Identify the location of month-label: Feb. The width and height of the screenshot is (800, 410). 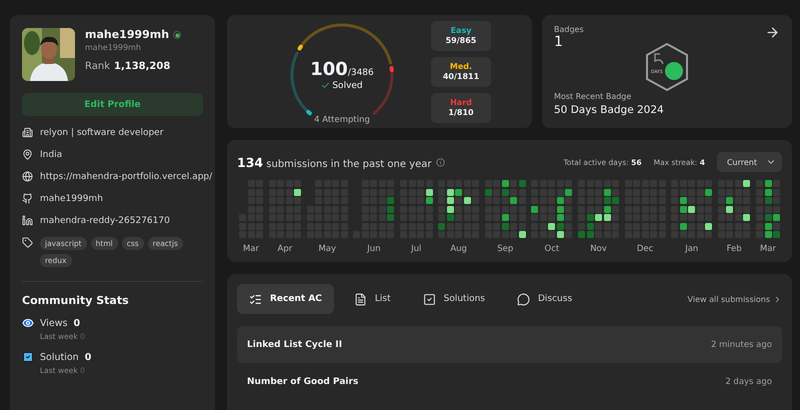
(734, 249).